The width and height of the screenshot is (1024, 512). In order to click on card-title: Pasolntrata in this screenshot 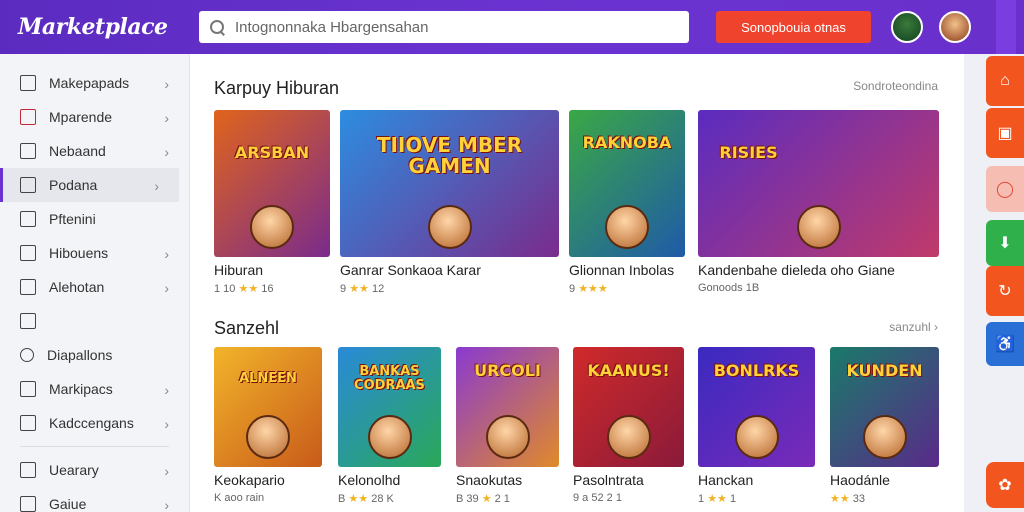, I will do `click(608, 480)`.